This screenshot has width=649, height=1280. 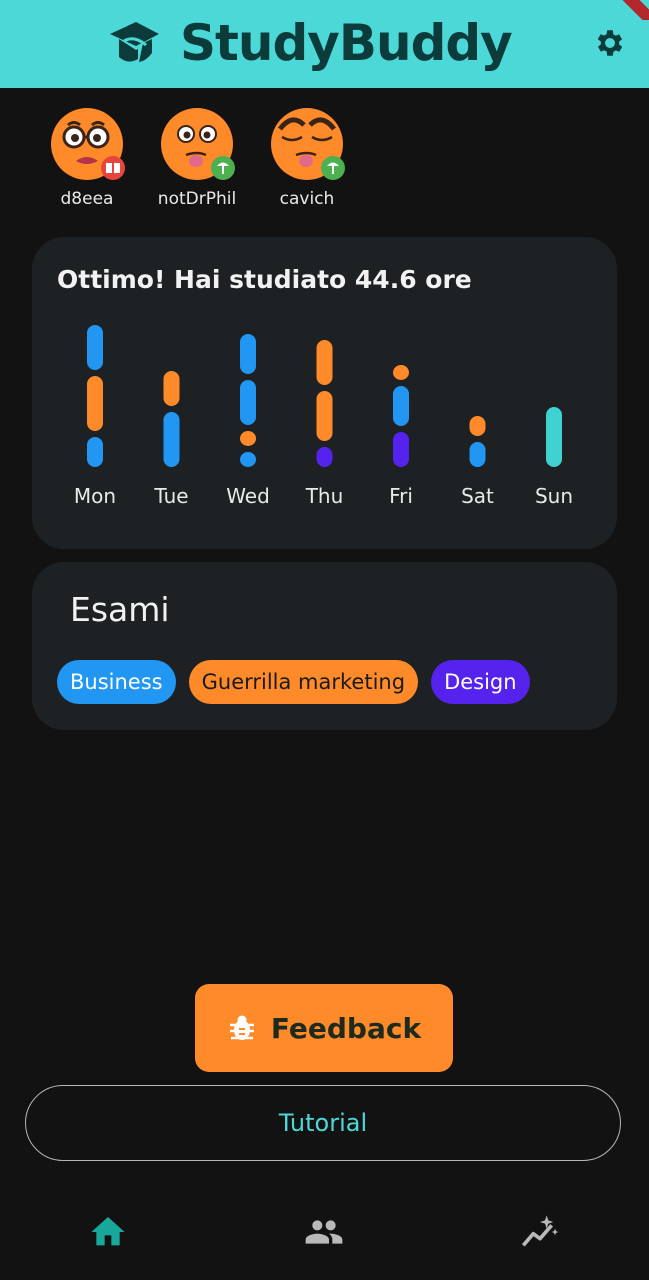 I want to click on people-icon, so click(x=324, y=1232).